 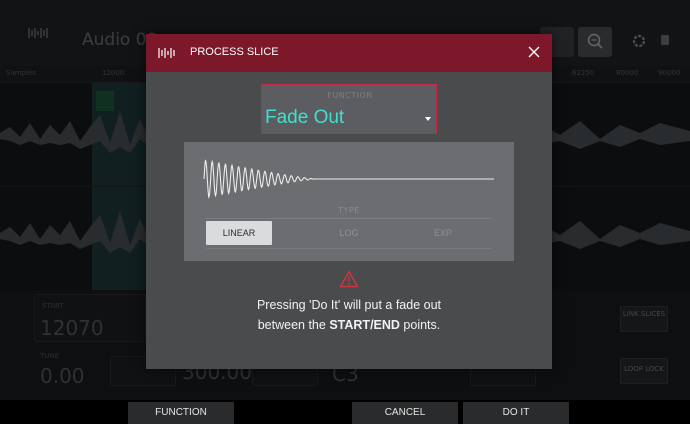 I want to click on message-line-2: between the START/END points., so click(x=349, y=325).